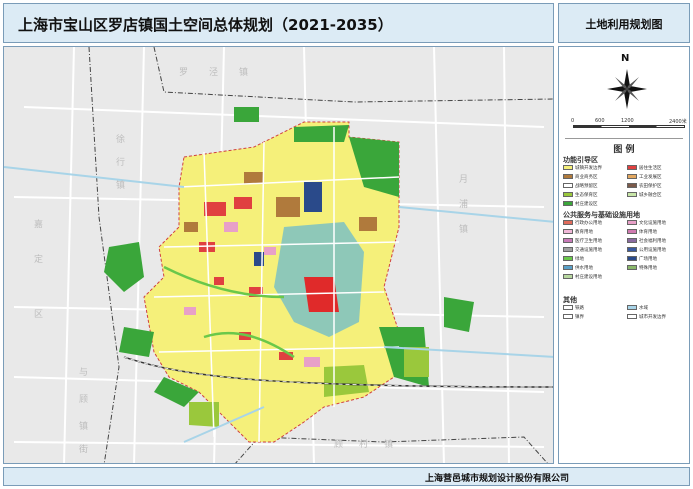  What do you see at coordinates (573, 308) in the screenshot?
I see `legend-item: 铁路` at bounding box center [573, 308].